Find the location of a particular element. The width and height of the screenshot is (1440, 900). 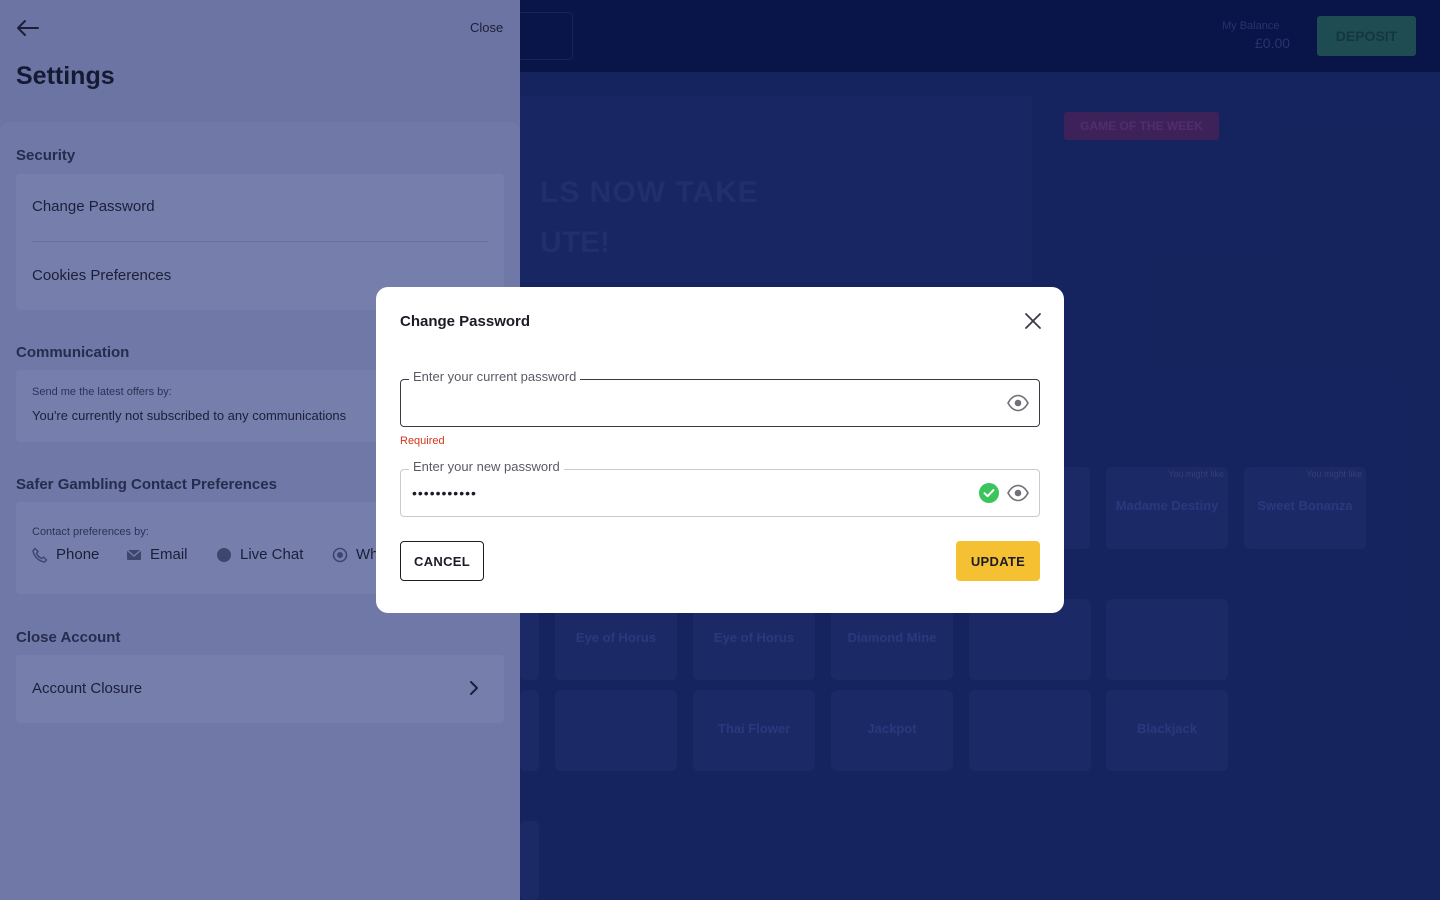

close-account-heading: Close Account is located at coordinates (68, 637).